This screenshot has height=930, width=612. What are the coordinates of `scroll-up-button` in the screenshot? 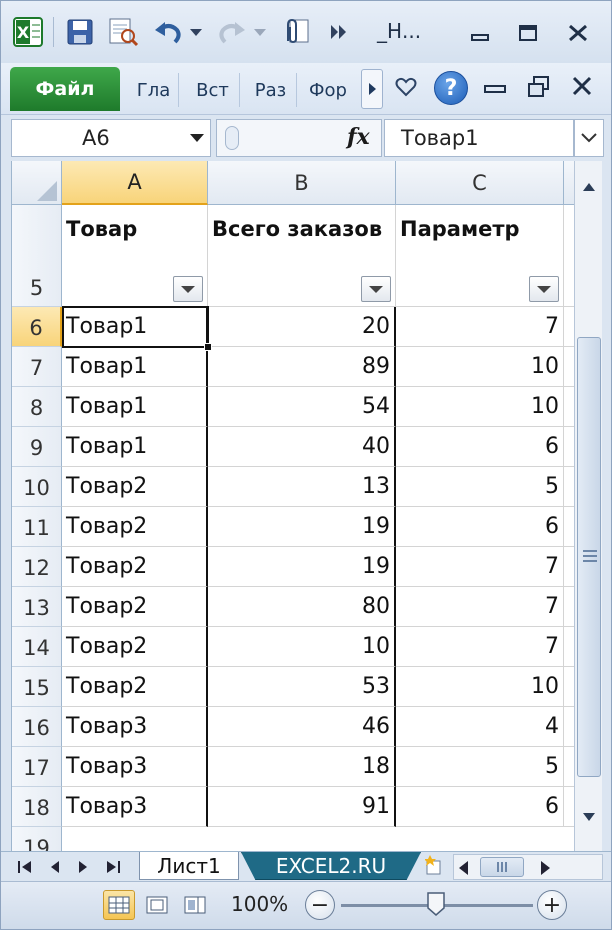 It's located at (589, 187).